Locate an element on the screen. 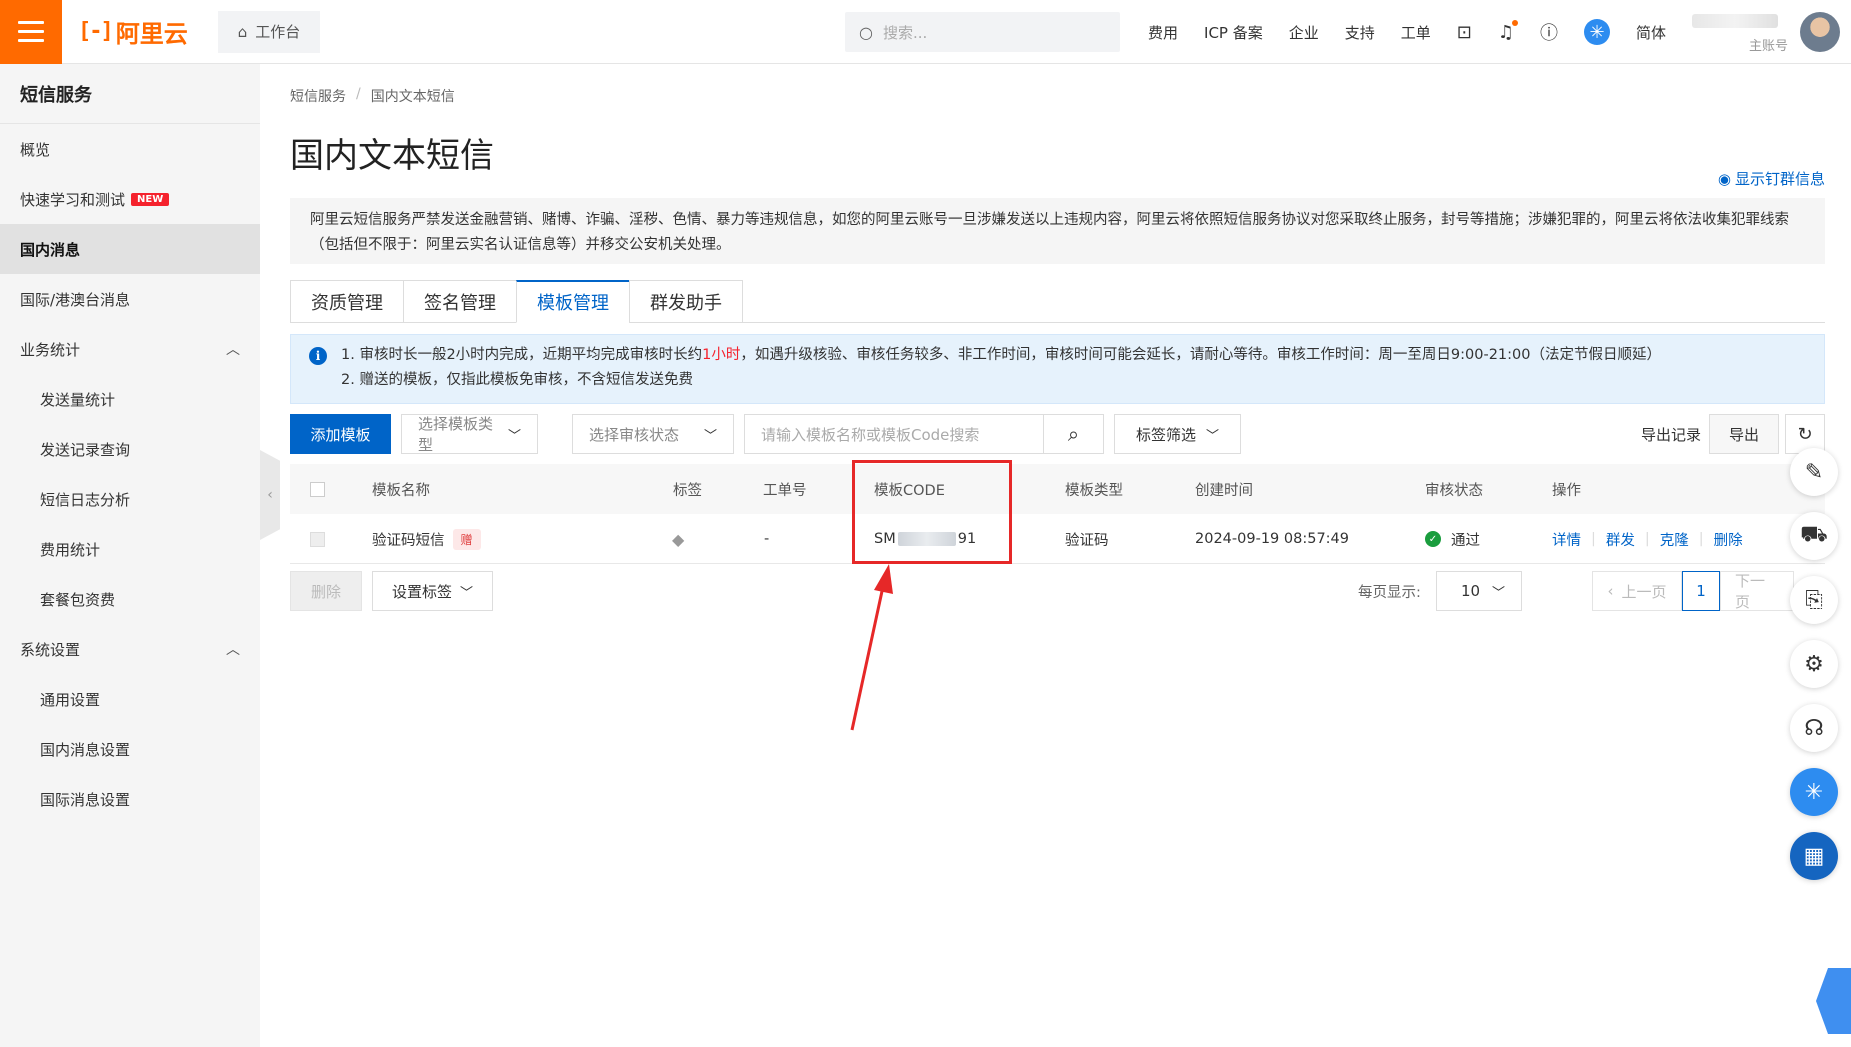 This screenshot has width=1851, height=1047. row-checkbox is located at coordinates (317, 539).